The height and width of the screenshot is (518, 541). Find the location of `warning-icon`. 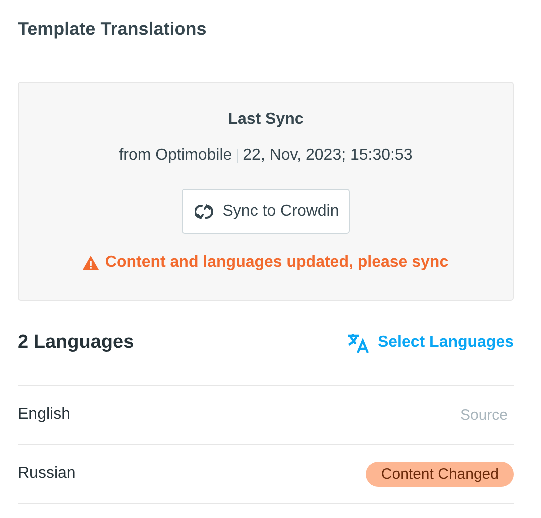

warning-icon is located at coordinates (91, 263).